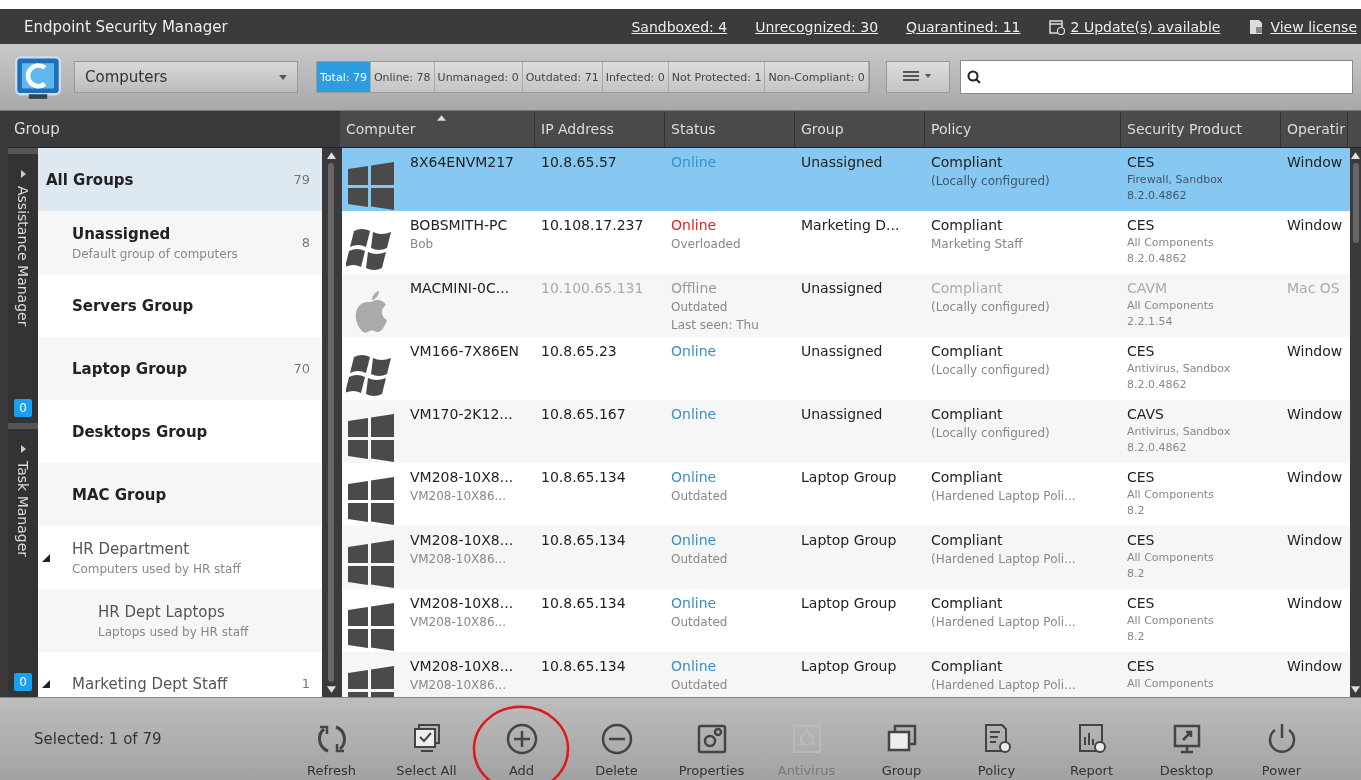  I want to click on toolbar-button: Select All, so click(426, 739).